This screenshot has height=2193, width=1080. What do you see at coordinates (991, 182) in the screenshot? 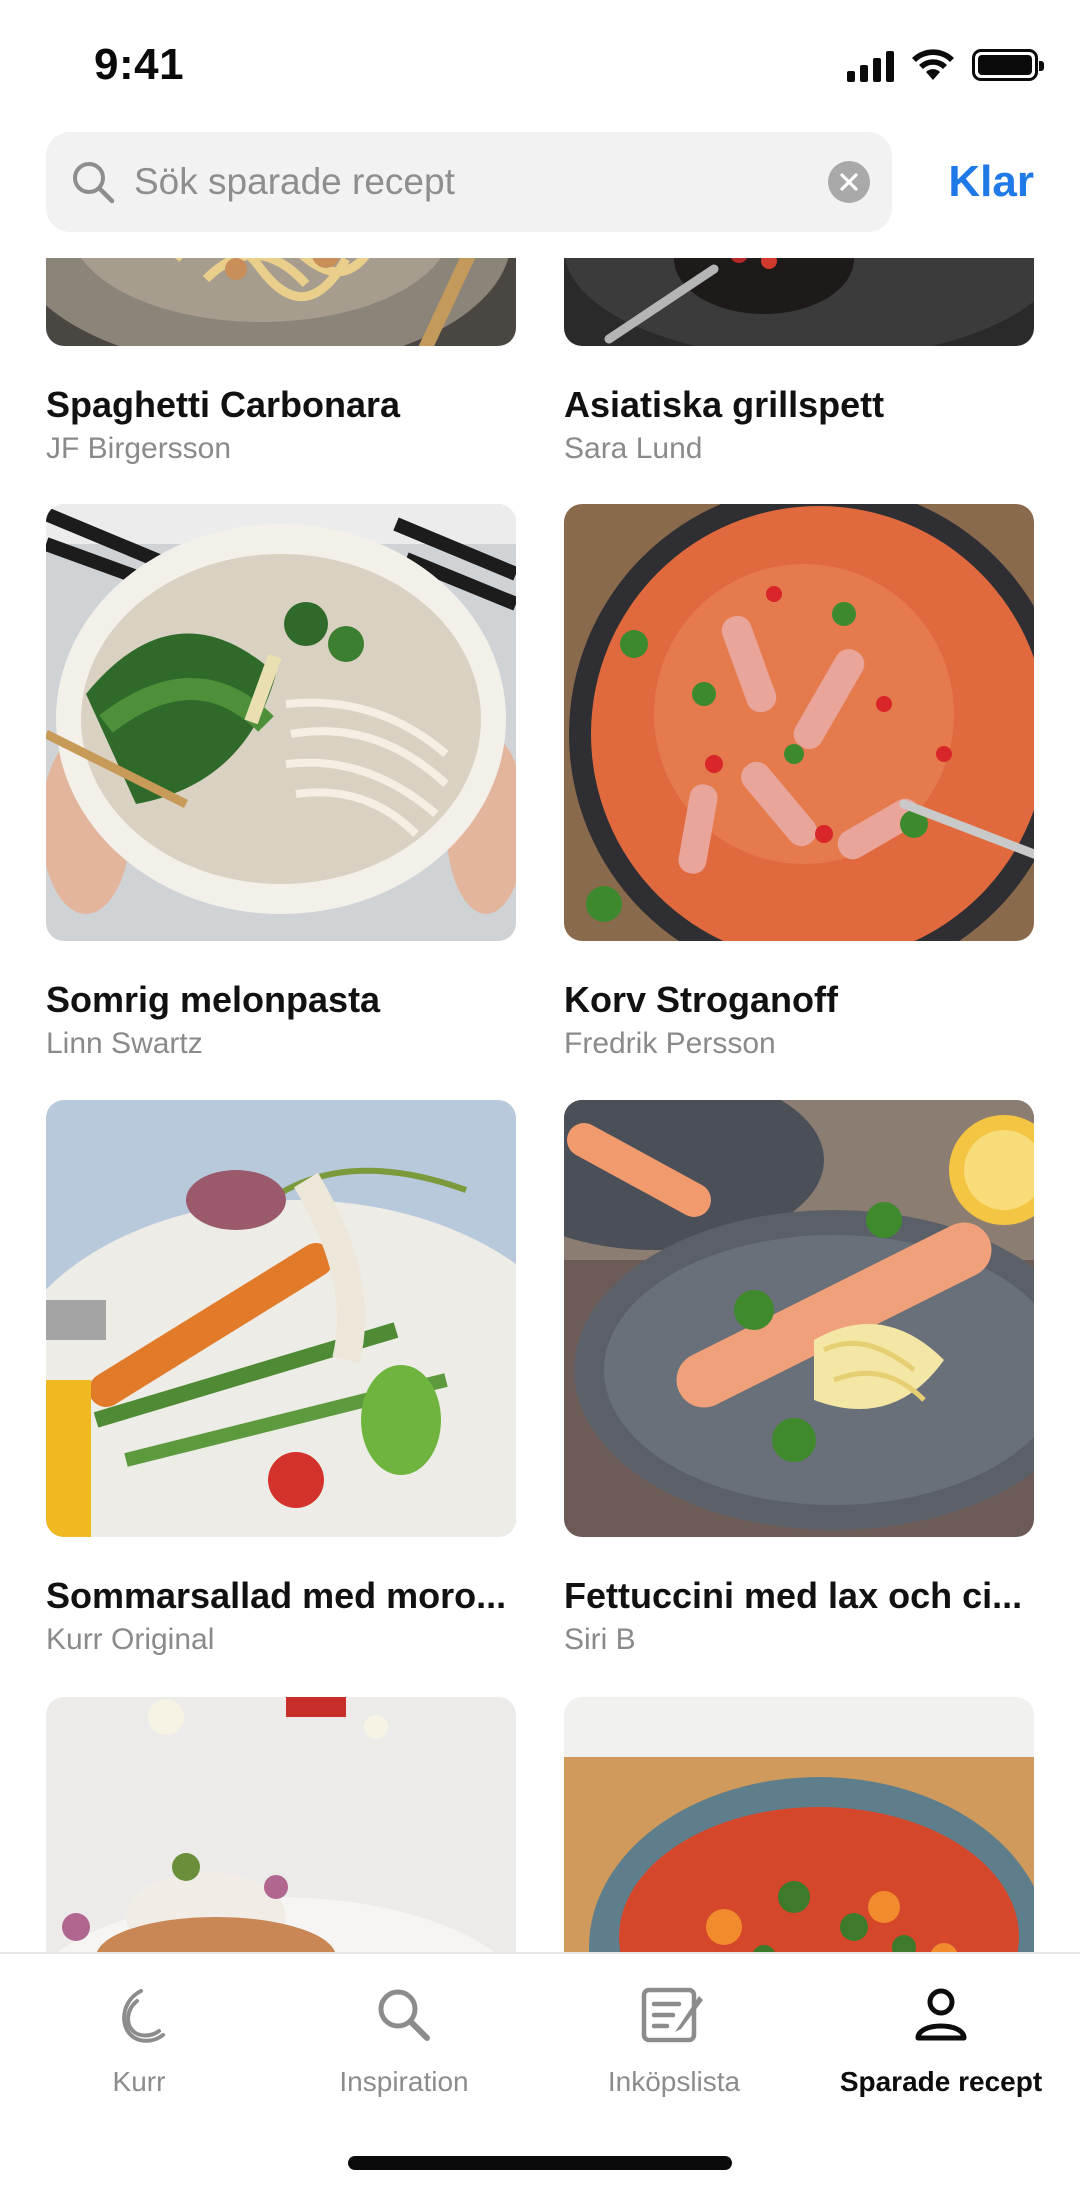
I see `done-button: Klar` at bounding box center [991, 182].